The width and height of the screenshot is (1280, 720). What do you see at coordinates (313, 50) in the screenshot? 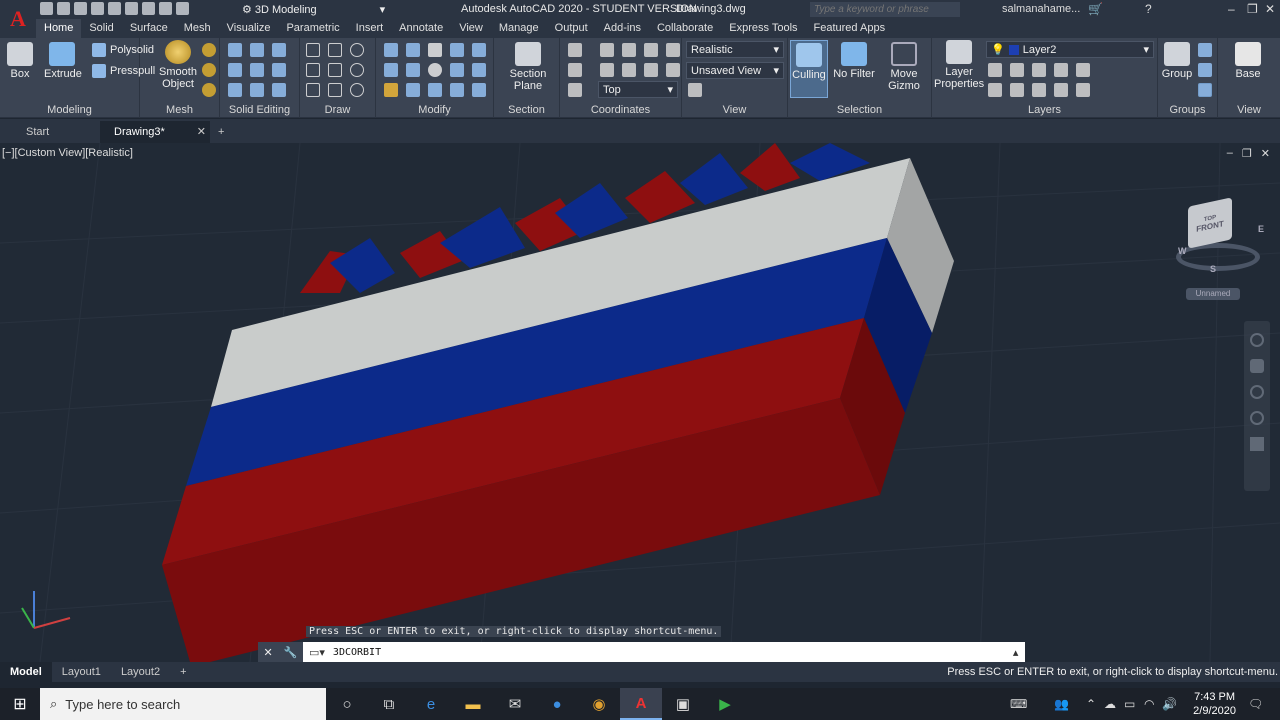
I see `line-icon` at bounding box center [313, 50].